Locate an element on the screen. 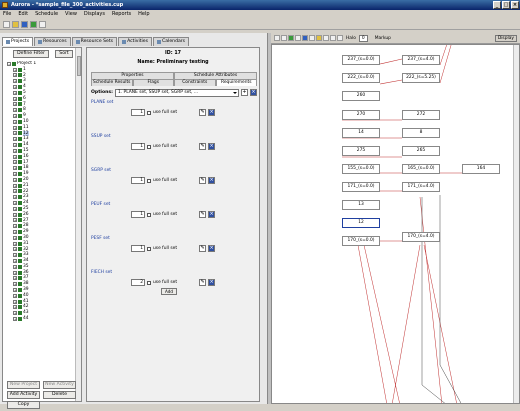 The width and height of the screenshot is (520, 411). open-icon is located at coordinates (15, 24).